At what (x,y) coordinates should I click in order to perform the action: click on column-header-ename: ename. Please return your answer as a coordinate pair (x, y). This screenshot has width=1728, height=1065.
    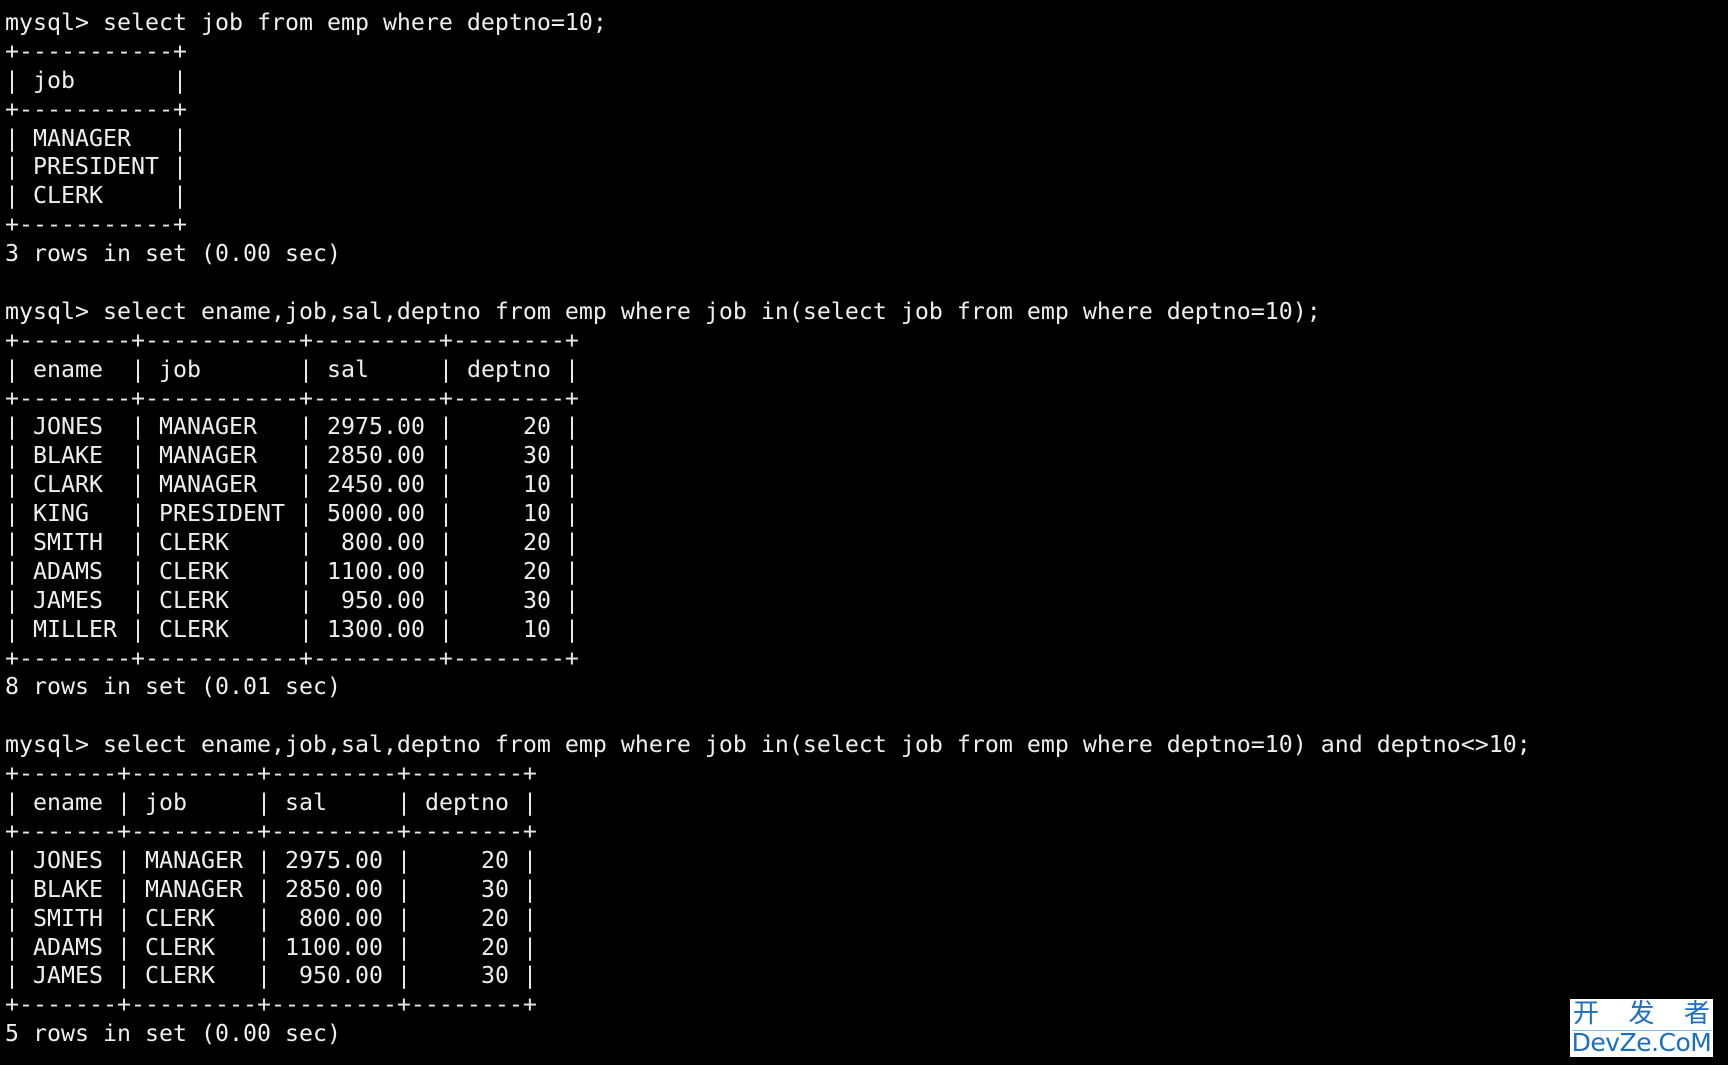
    Looking at the image, I should click on (75, 369).